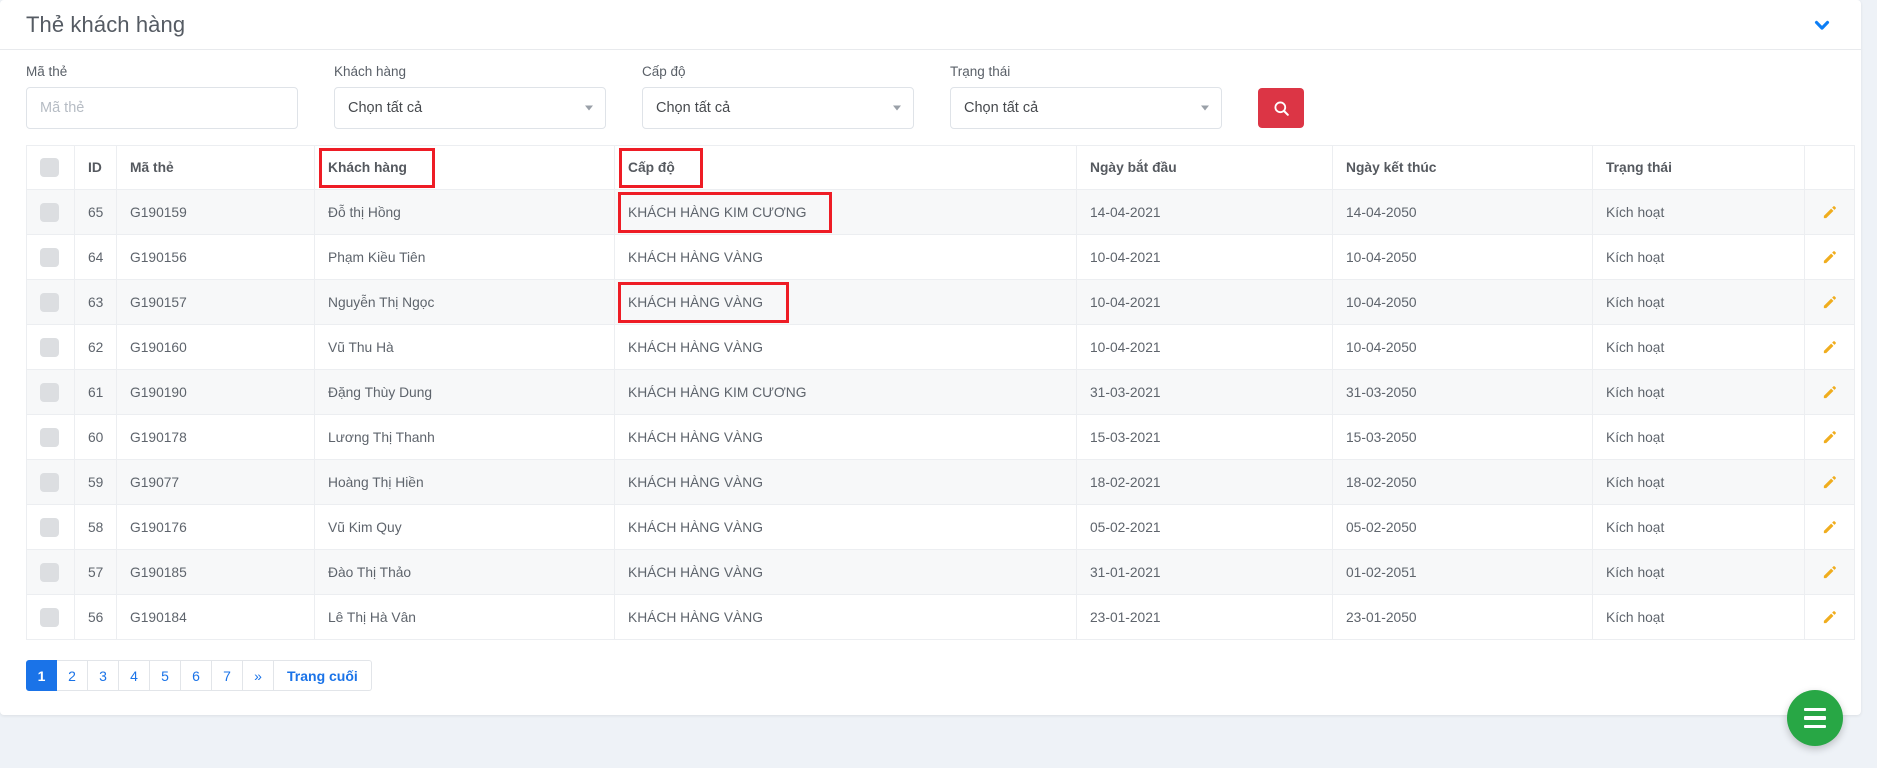  I want to click on filter-customer: Khách hàng Chọn tất cả, so click(470, 97).